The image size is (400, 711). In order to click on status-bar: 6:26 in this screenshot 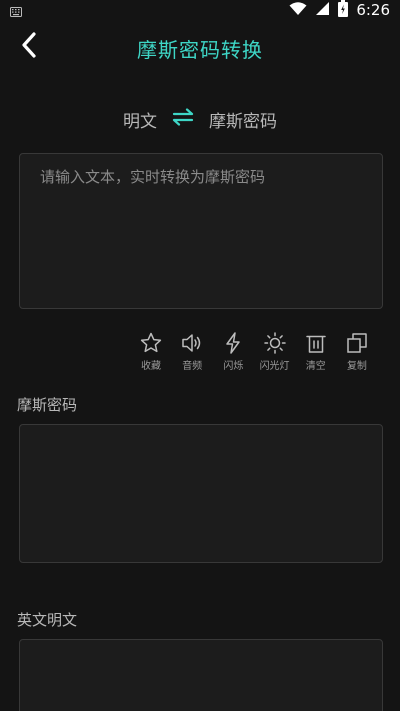, I will do `click(200, 10)`.